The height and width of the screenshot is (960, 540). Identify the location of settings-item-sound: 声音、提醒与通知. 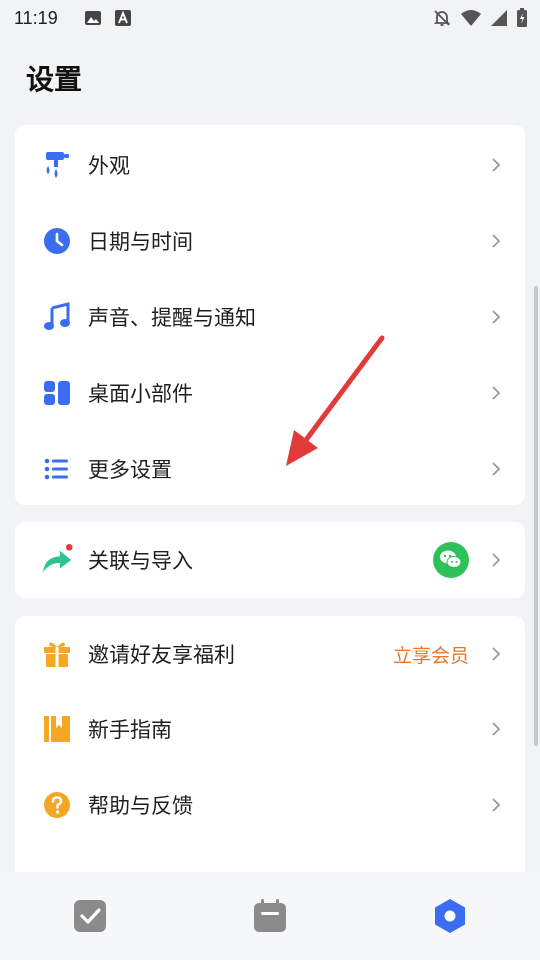
(270, 317).